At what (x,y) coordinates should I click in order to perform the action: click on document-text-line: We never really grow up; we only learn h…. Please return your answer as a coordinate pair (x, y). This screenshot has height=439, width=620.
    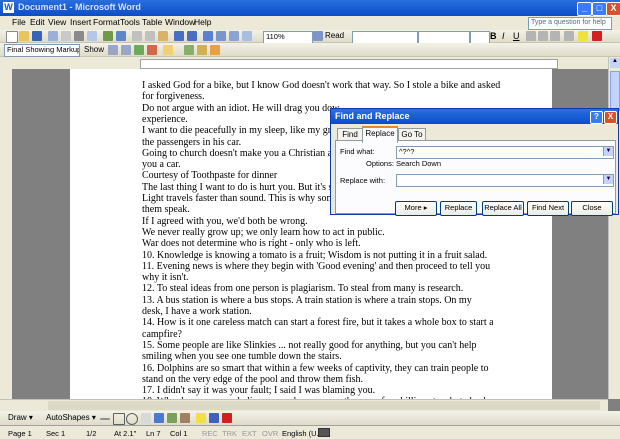
    Looking at the image, I should click on (263, 232).